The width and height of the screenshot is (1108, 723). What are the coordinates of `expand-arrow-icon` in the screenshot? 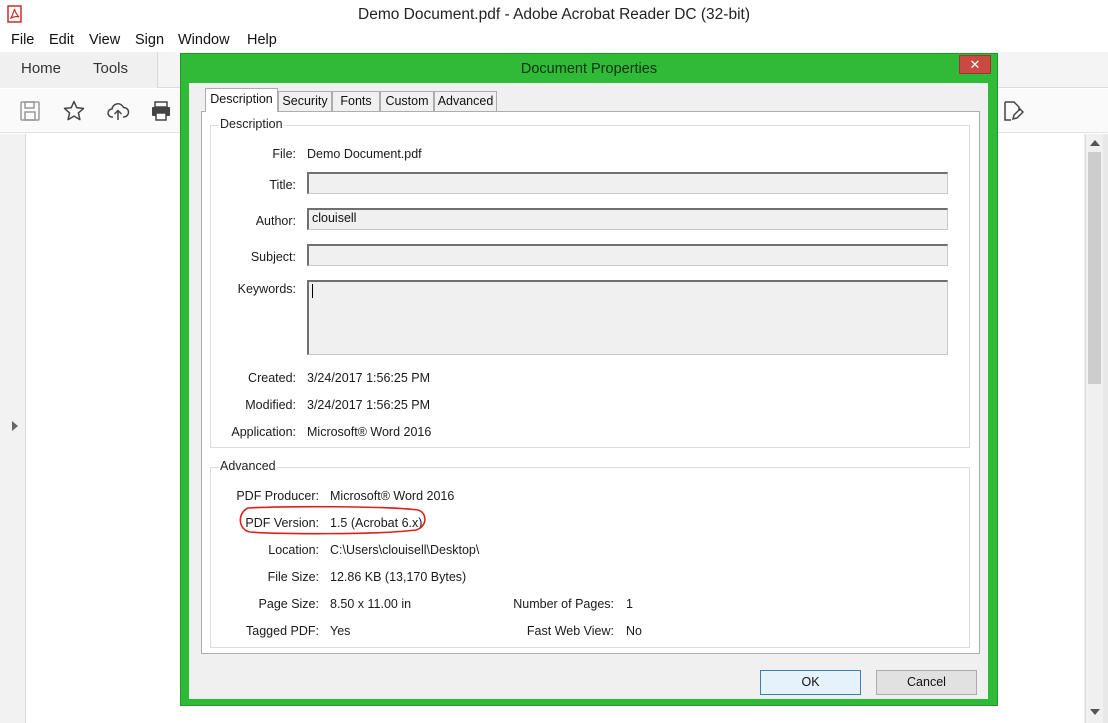 It's located at (15, 426).